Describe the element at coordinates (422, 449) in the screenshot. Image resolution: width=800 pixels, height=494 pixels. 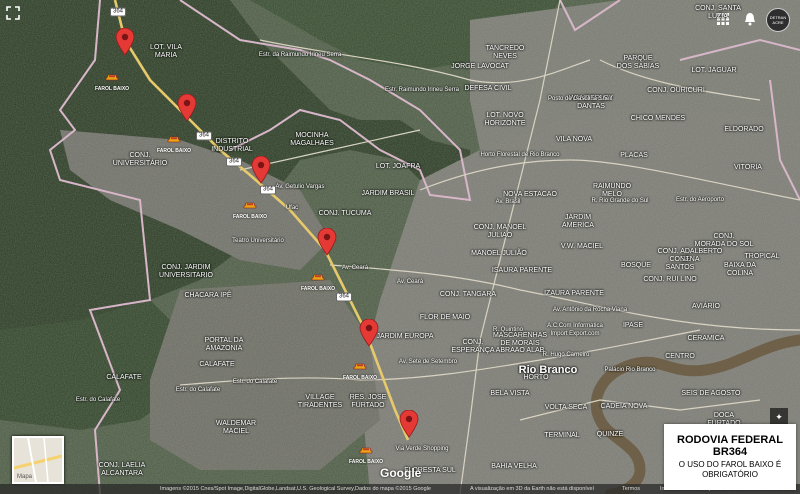
I see `poi-label: Via Verde Shopping` at that location.